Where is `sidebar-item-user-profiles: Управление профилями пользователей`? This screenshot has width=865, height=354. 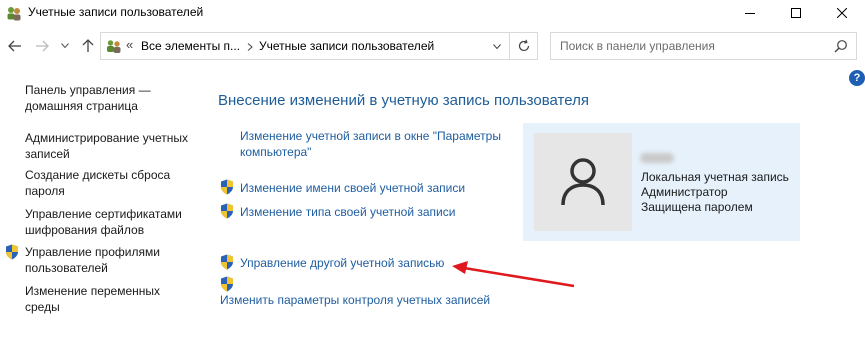
sidebar-item-user-profiles: Управление профилями пользователей is located at coordinates (115, 260).